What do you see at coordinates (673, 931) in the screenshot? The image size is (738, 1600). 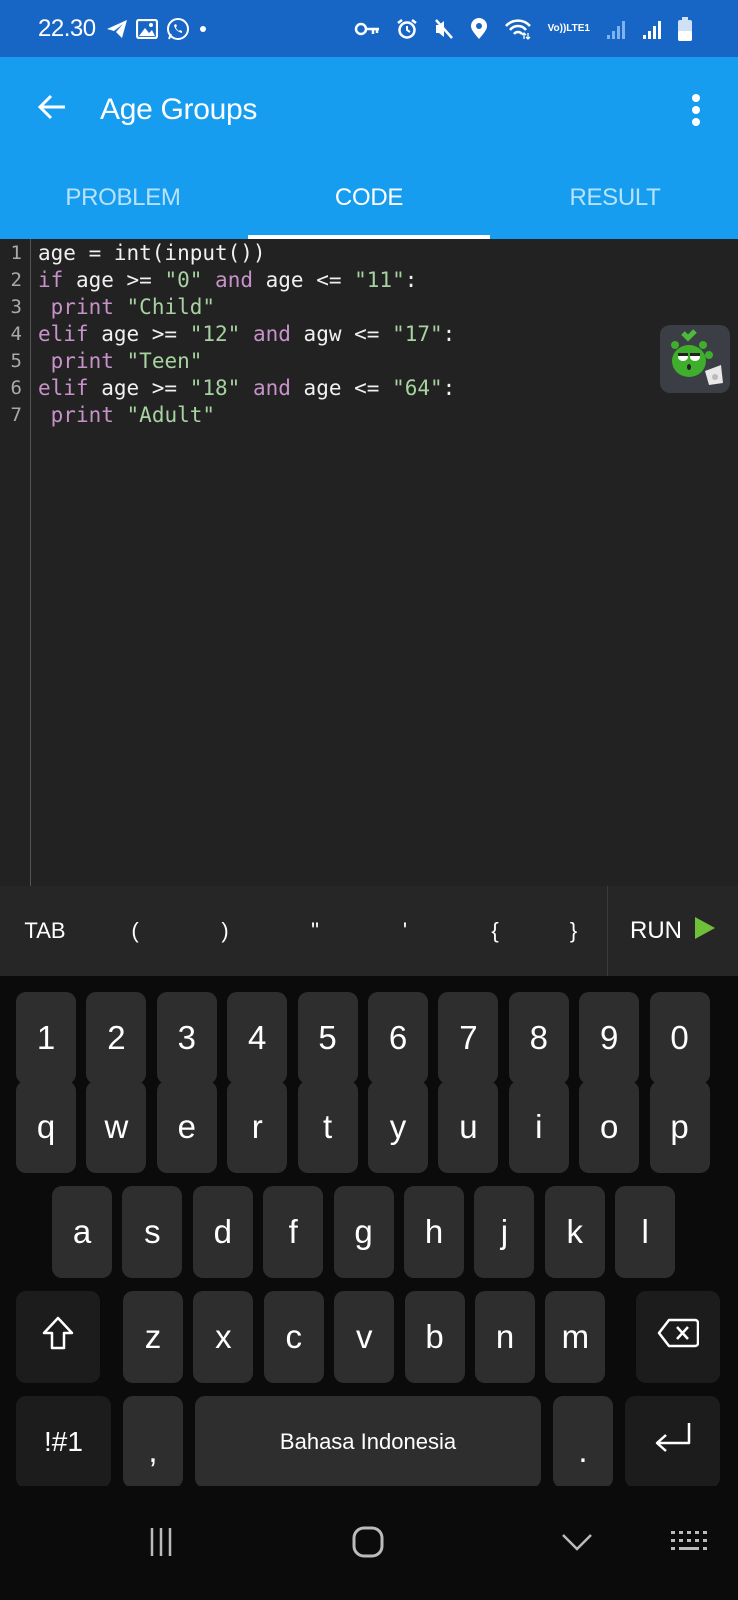 I see `run-button: RUN` at bounding box center [673, 931].